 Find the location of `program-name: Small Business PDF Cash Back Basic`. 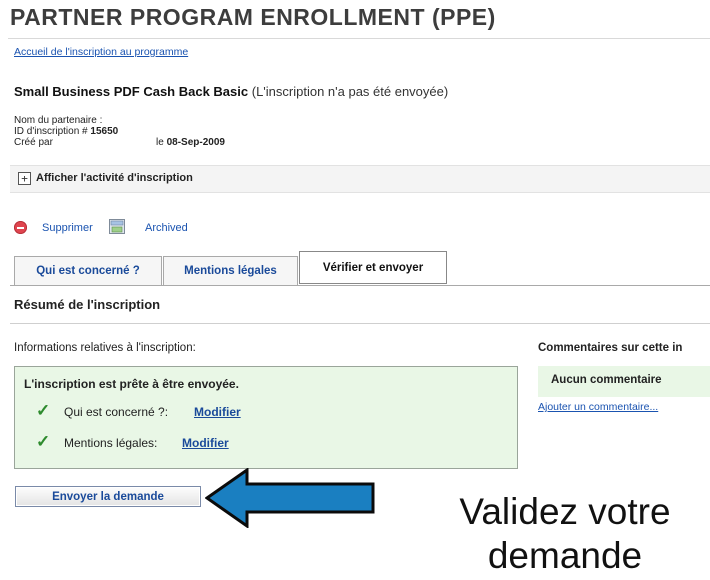

program-name: Small Business PDF Cash Back Basic is located at coordinates (131, 91).